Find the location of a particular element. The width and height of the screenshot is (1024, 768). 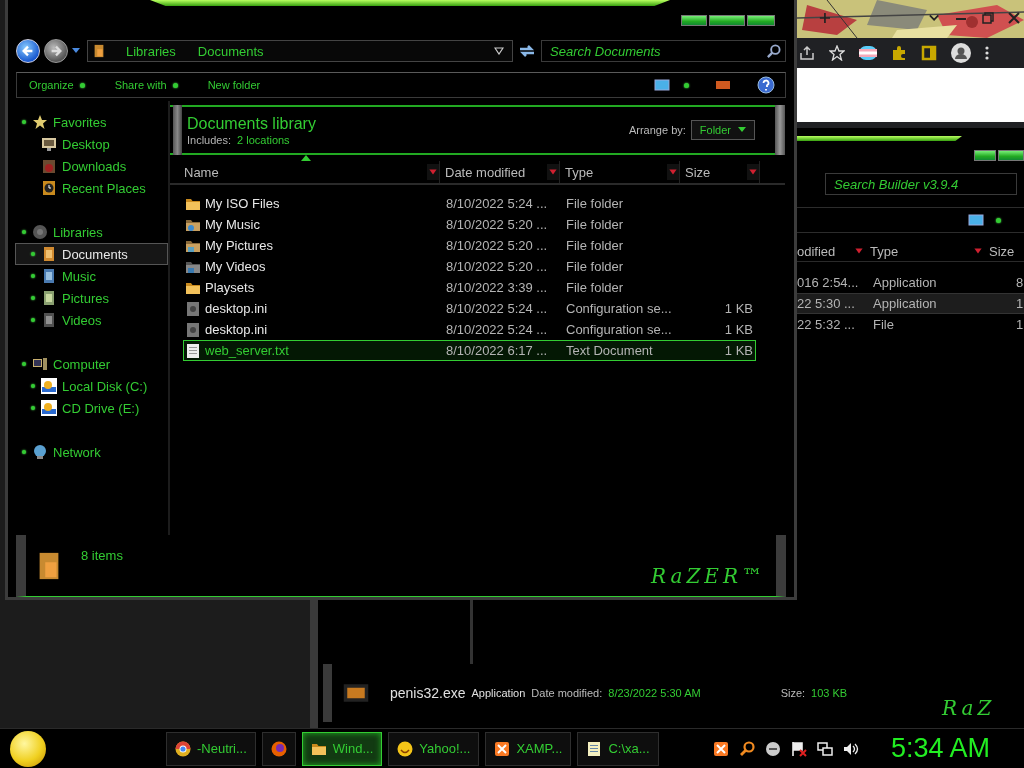

network-icon is located at coordinates (824, 748).